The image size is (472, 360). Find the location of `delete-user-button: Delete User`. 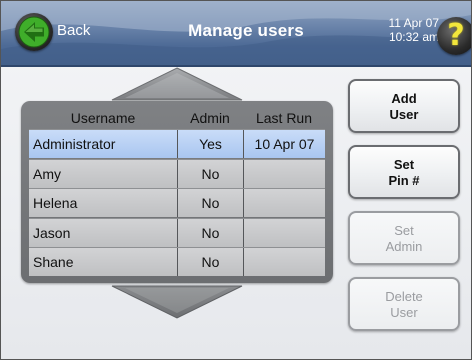

delete-user-button: Delete User is located at coordinates (404, 304).